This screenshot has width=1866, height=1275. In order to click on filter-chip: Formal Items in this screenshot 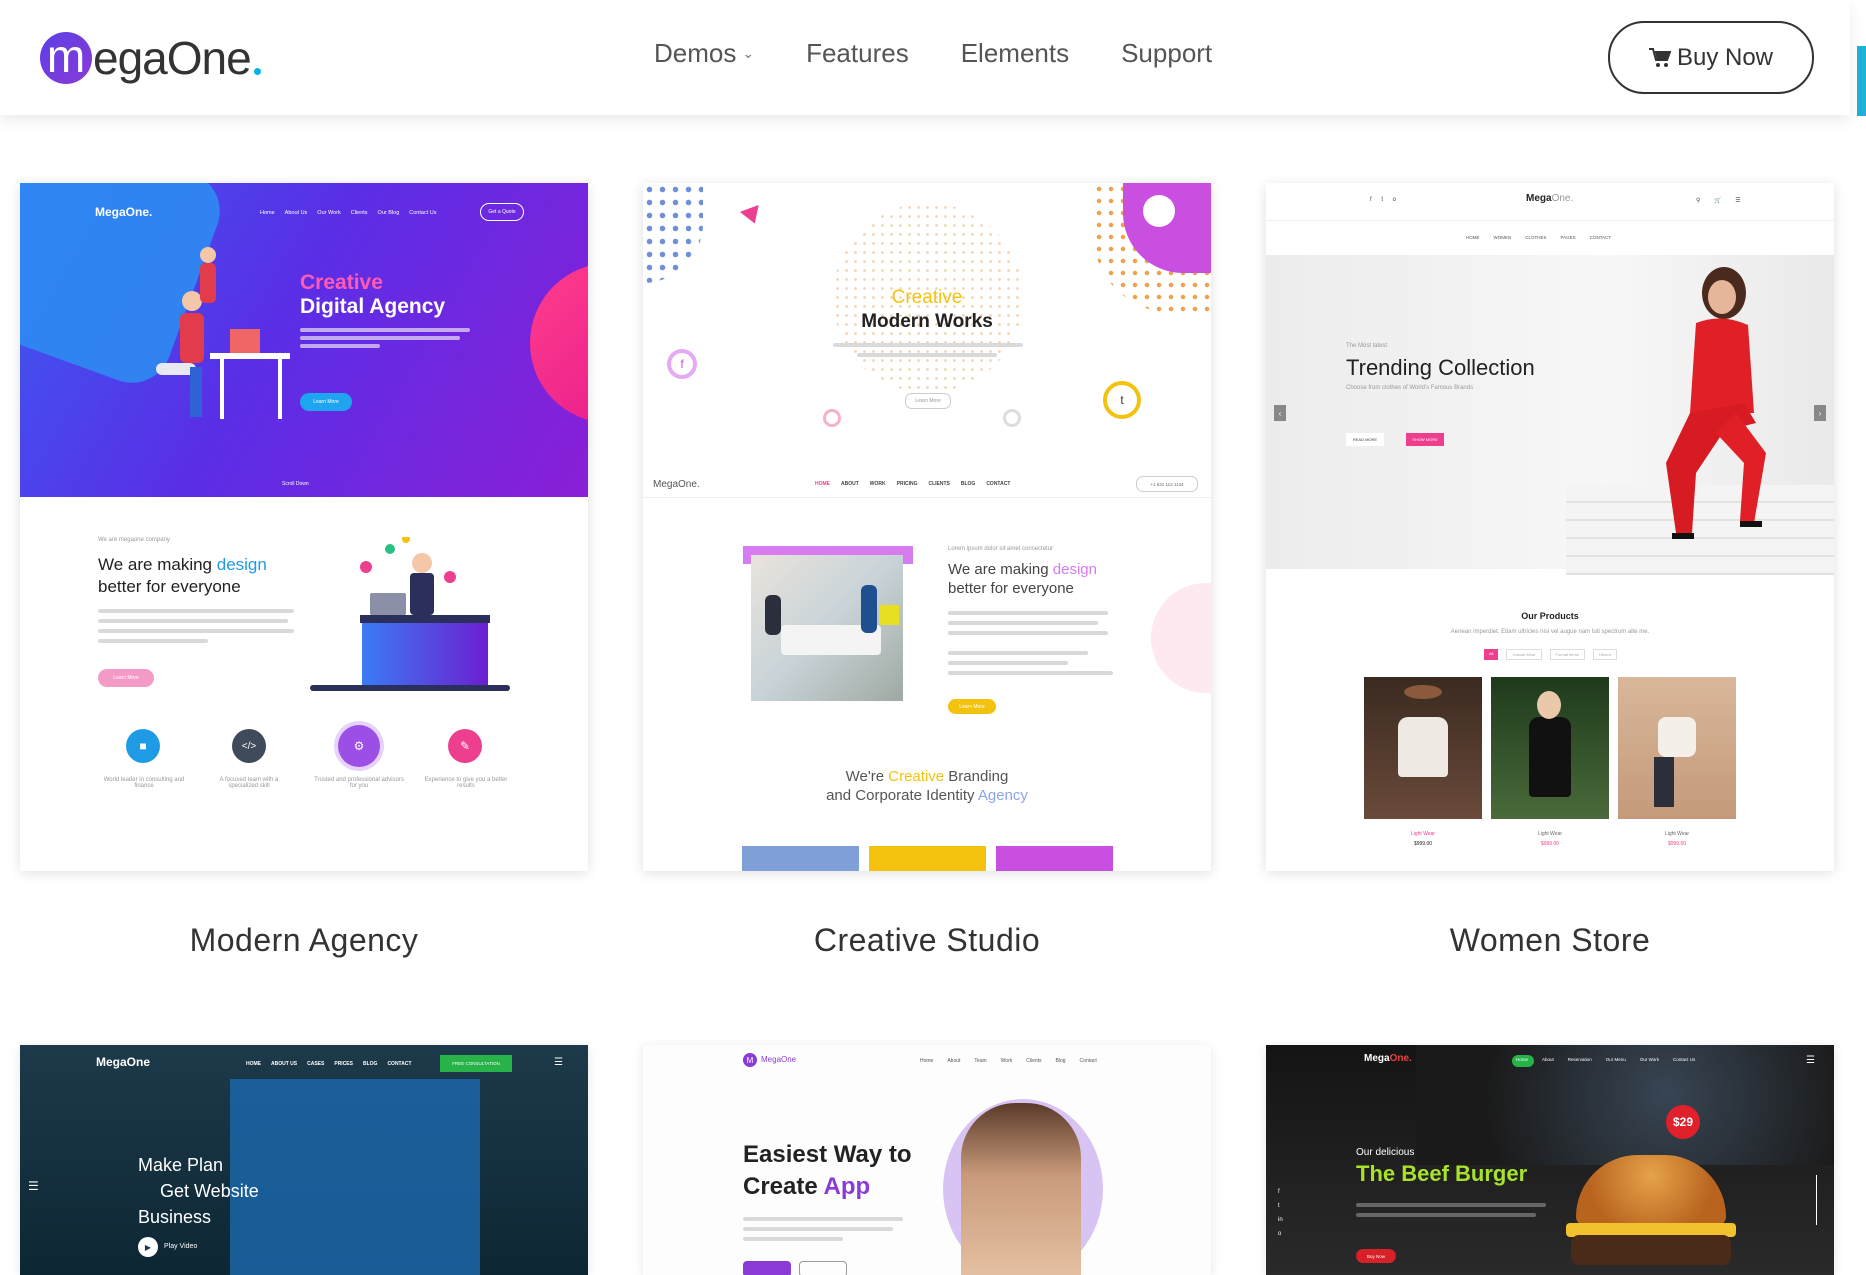, I will do `click(1567, 654)`.